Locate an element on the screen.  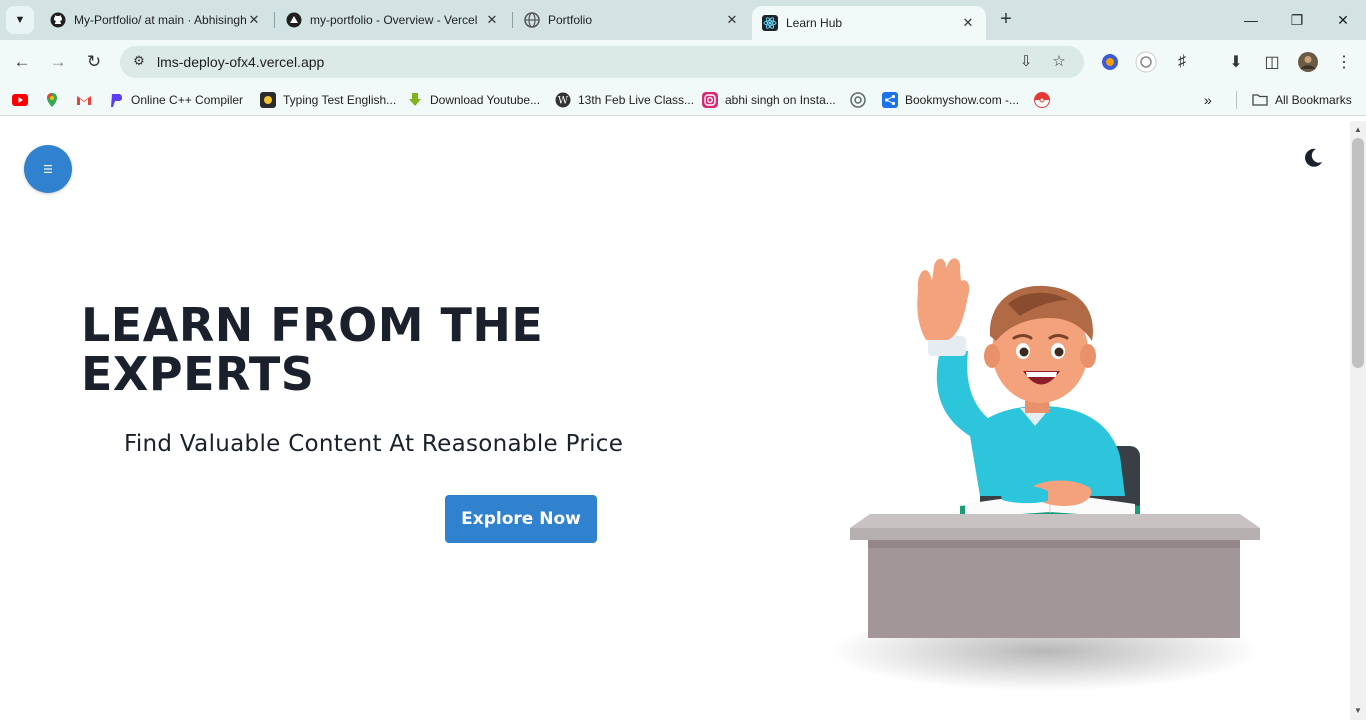
more-bookmarks-button: » is located at coordinates (1208, 100).